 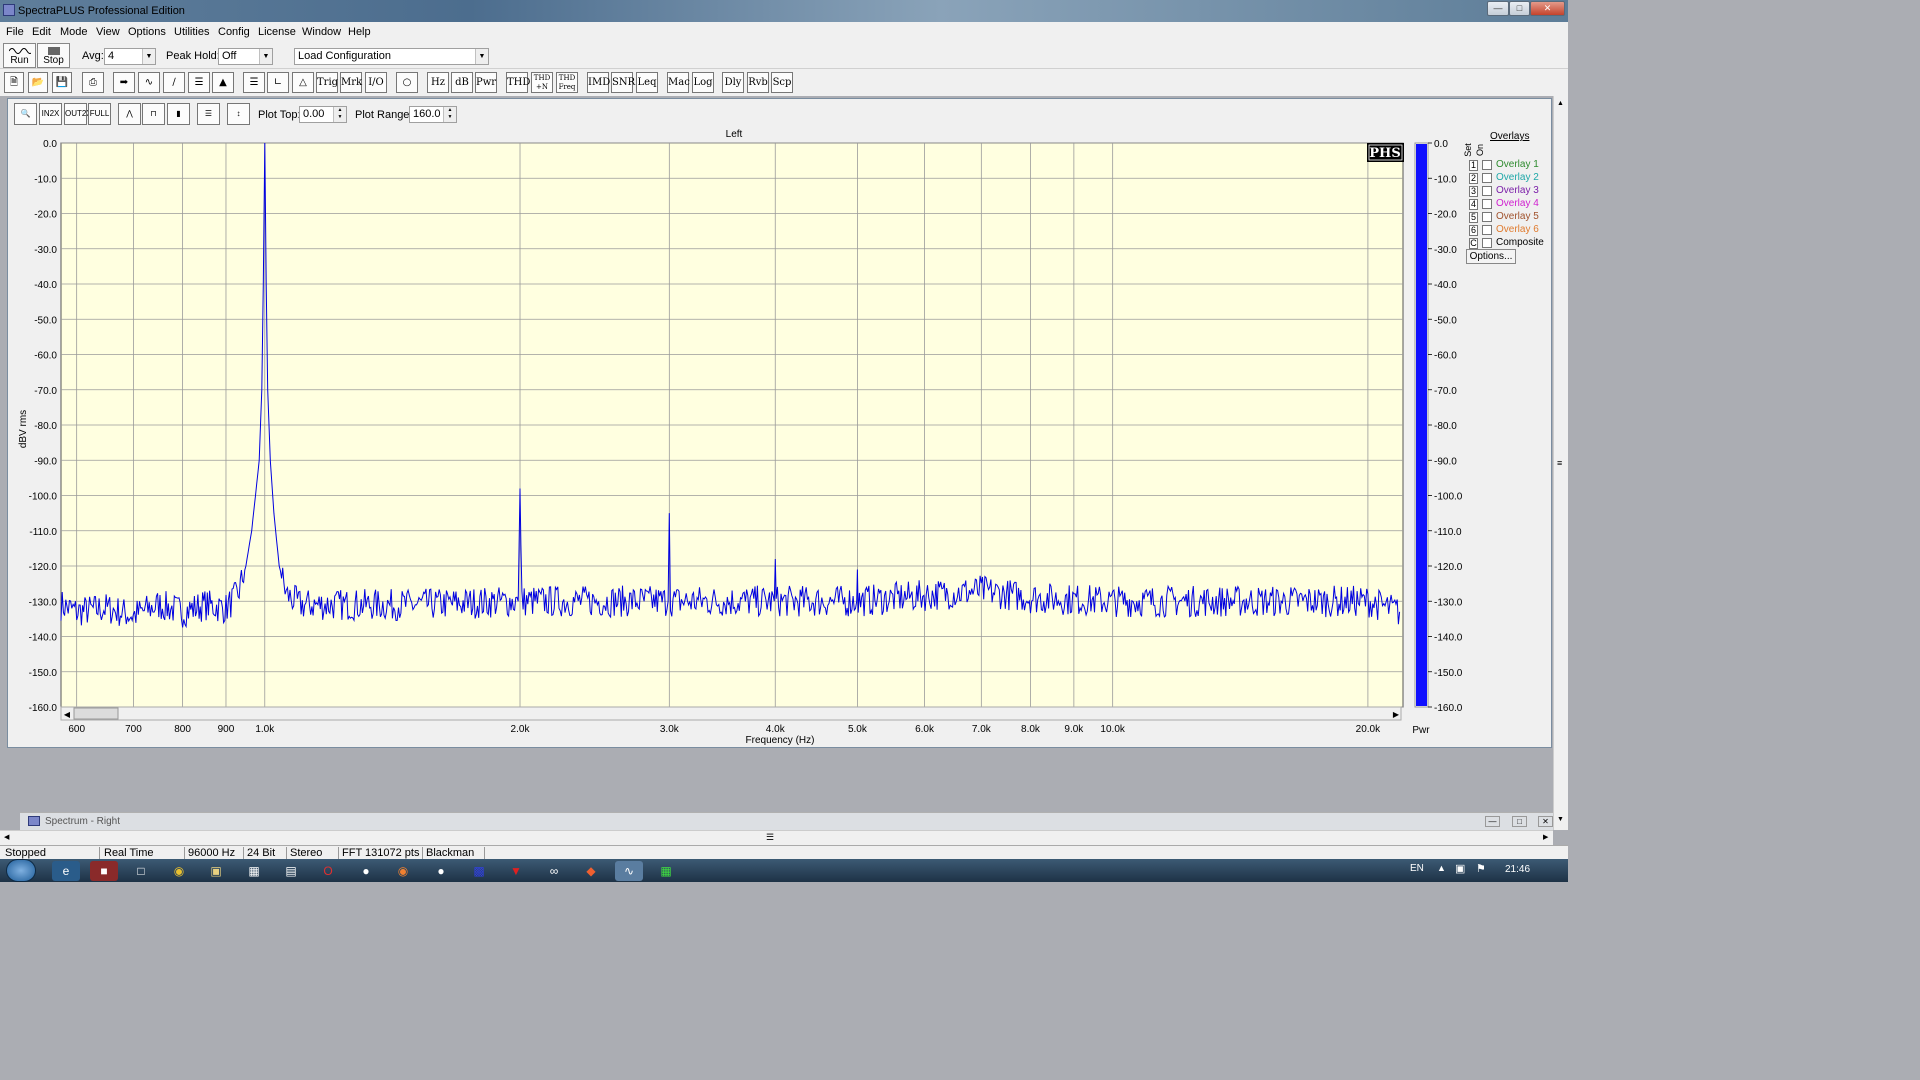 I want to click on signal-generator-icon: ○, so click(x=407, y=82).